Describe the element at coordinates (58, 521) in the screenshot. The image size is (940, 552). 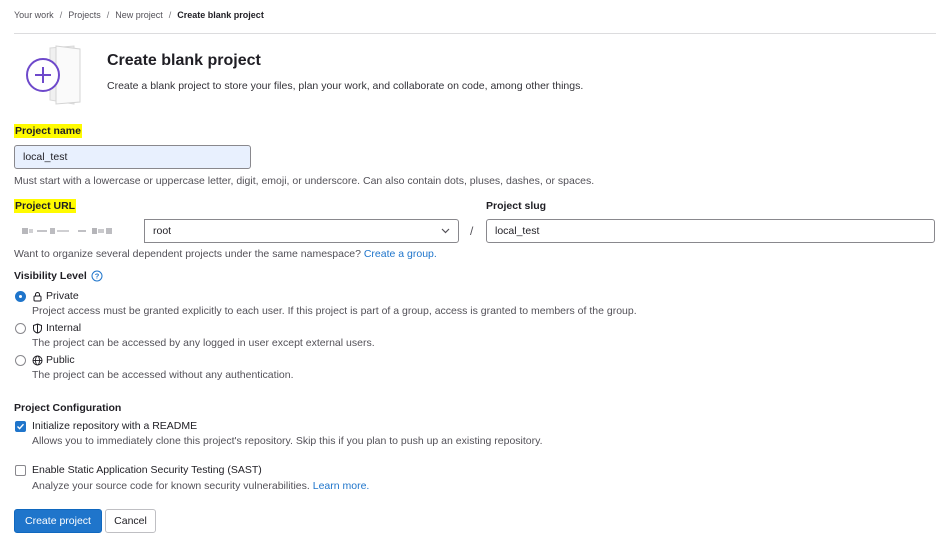
I see `create-project-button: Create project` at that location.